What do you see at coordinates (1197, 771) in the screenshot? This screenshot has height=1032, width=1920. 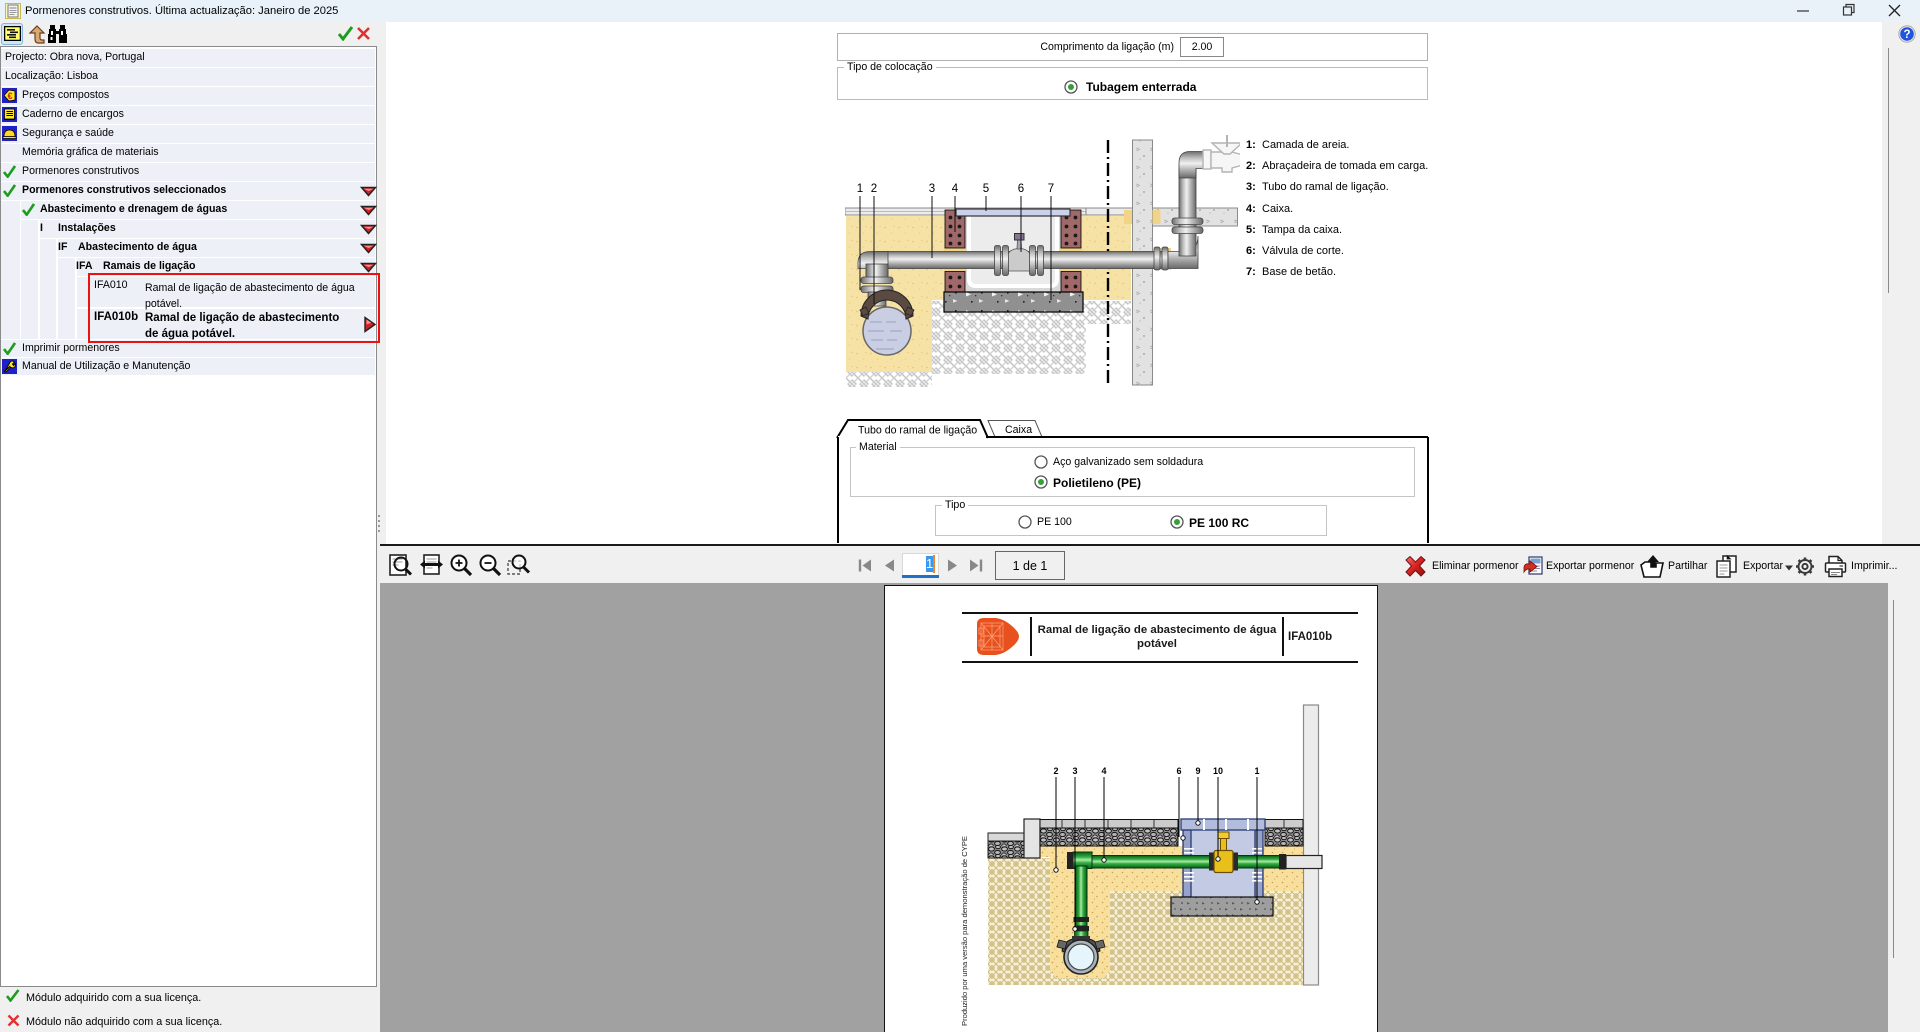 I see `svg-text: 9` at bounding box center [1197, 771].